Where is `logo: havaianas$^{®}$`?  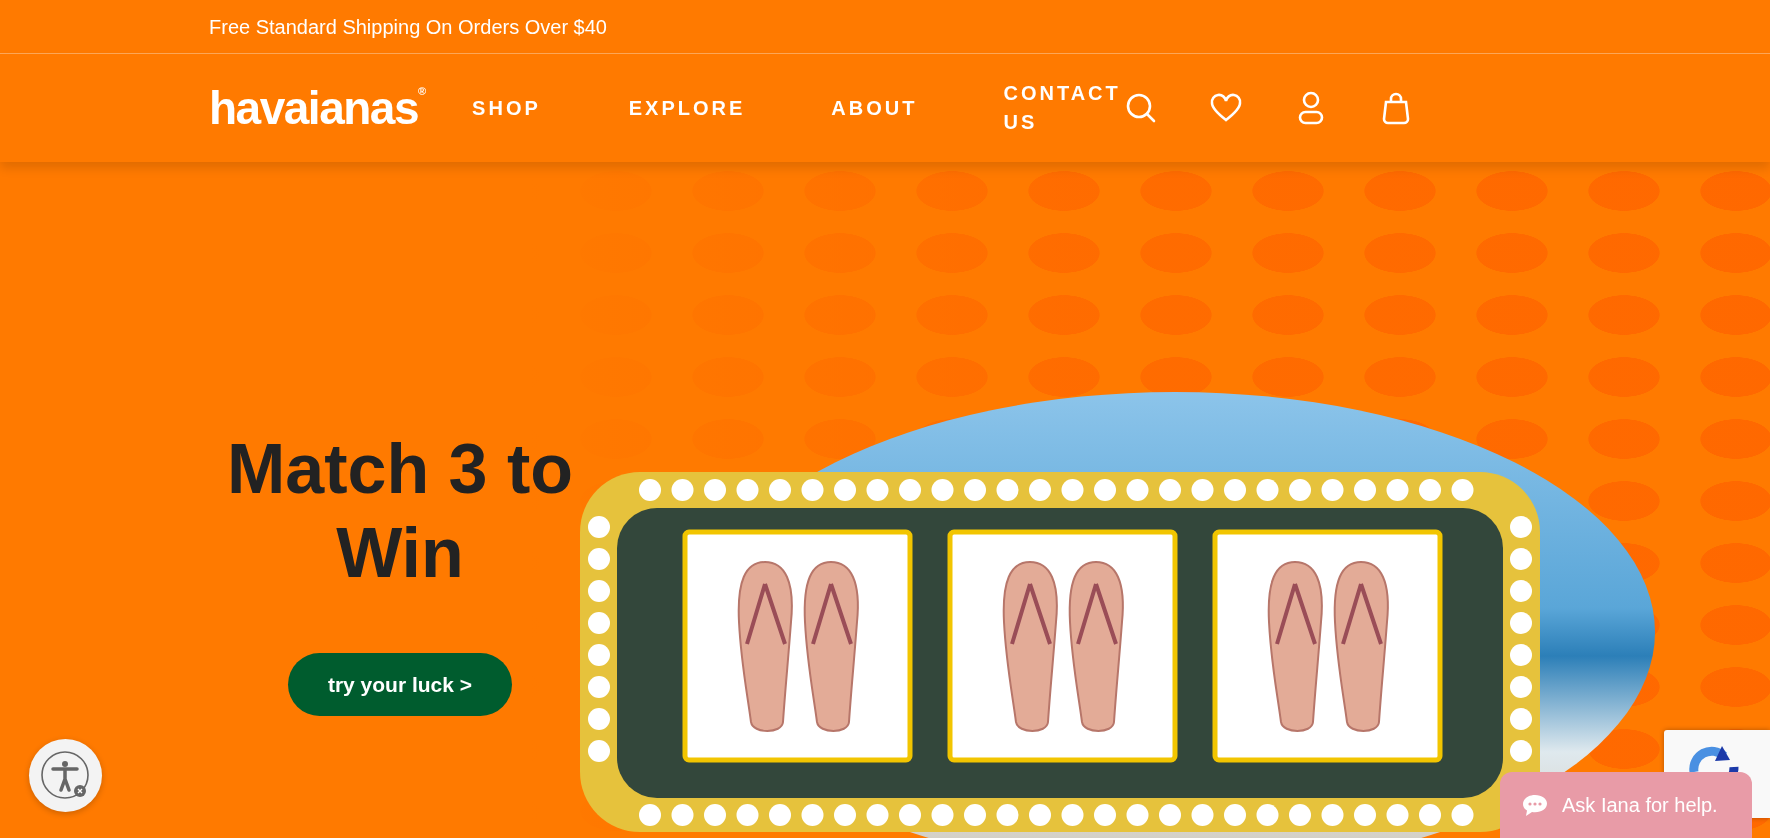
logo: havaianas$^{®}$ is located at coordinates (318, 108).